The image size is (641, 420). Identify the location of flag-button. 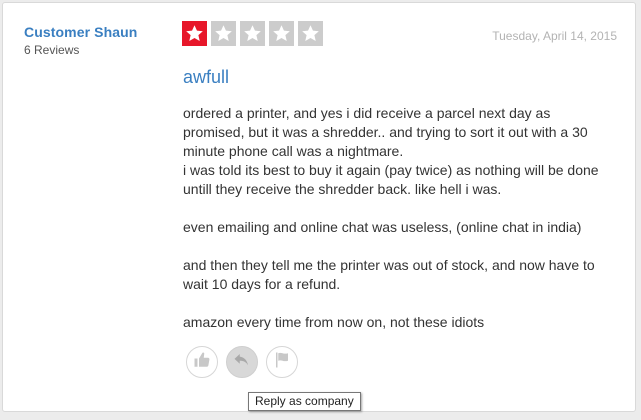
(282, 362).